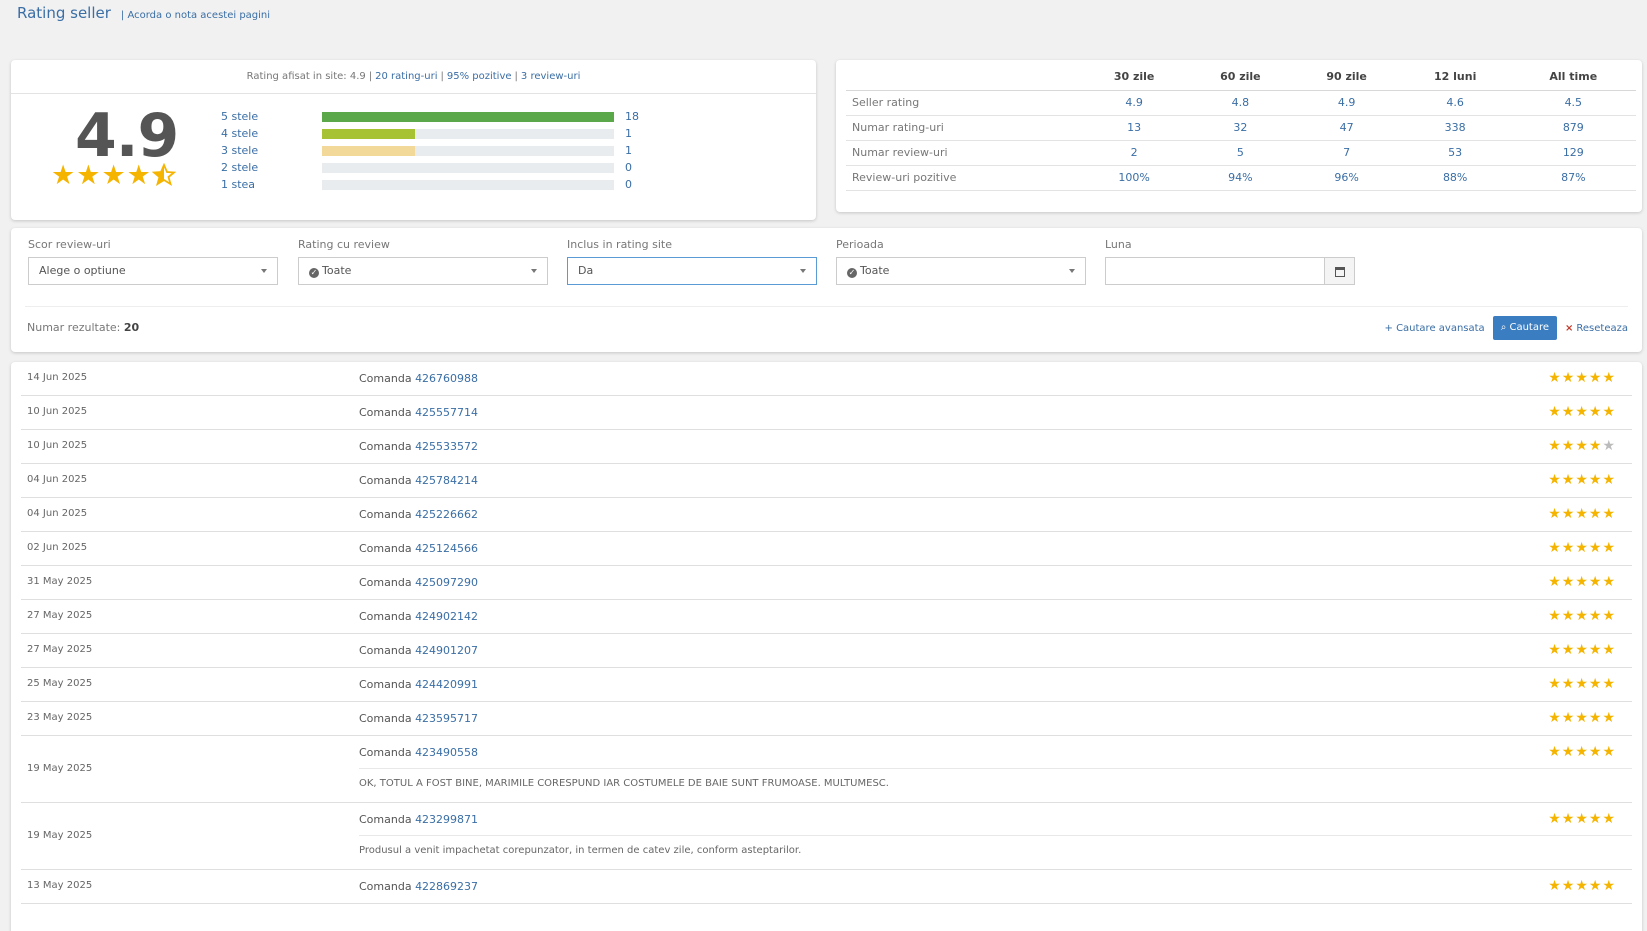 The width and height of the screenshot is (1647, 931). Describe the element at coordinates (271, 184) in the screenshot. I see `rating-bar-label: 1 stea` at that location.